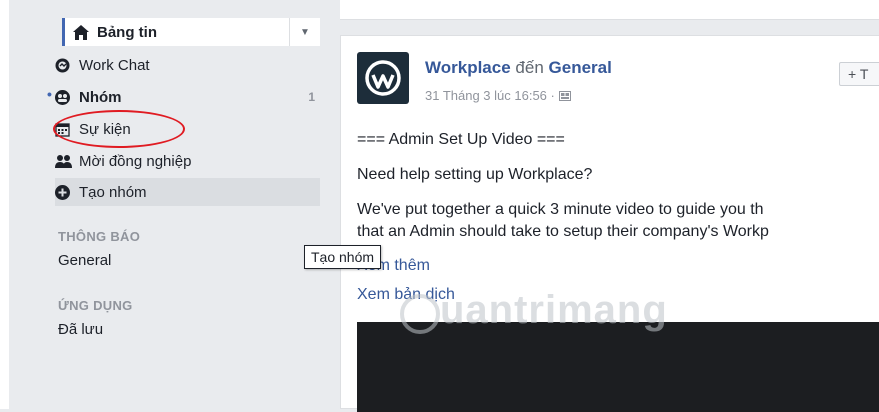  Describe the element at coordinates (119, 129) in the screenshot. I see `highlight-circle` at that location.